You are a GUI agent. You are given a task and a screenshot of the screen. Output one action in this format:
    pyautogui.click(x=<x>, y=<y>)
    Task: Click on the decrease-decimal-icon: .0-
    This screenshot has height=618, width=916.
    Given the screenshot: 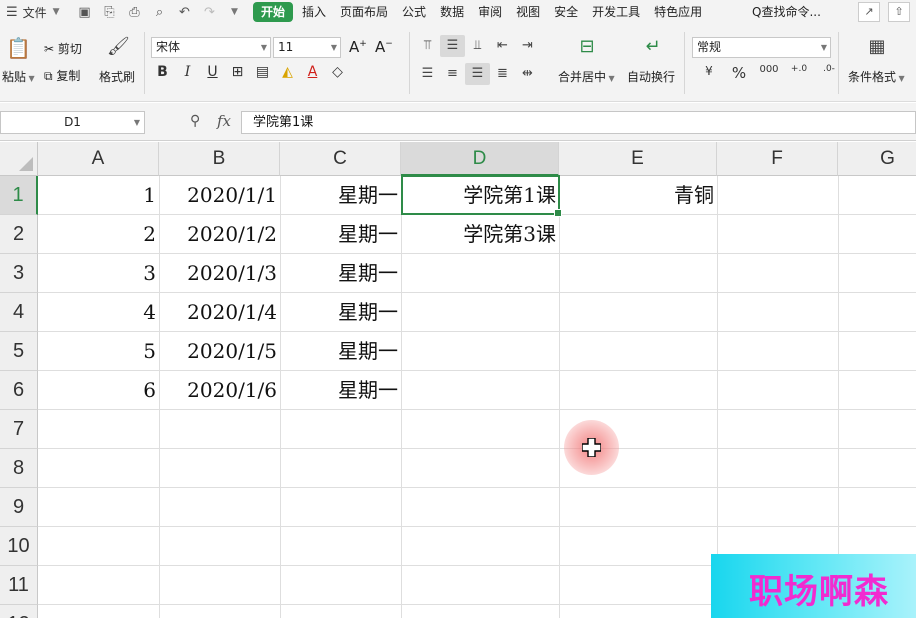 What is the action you would take?
    pyautogui.click(x=829, y=73)
    